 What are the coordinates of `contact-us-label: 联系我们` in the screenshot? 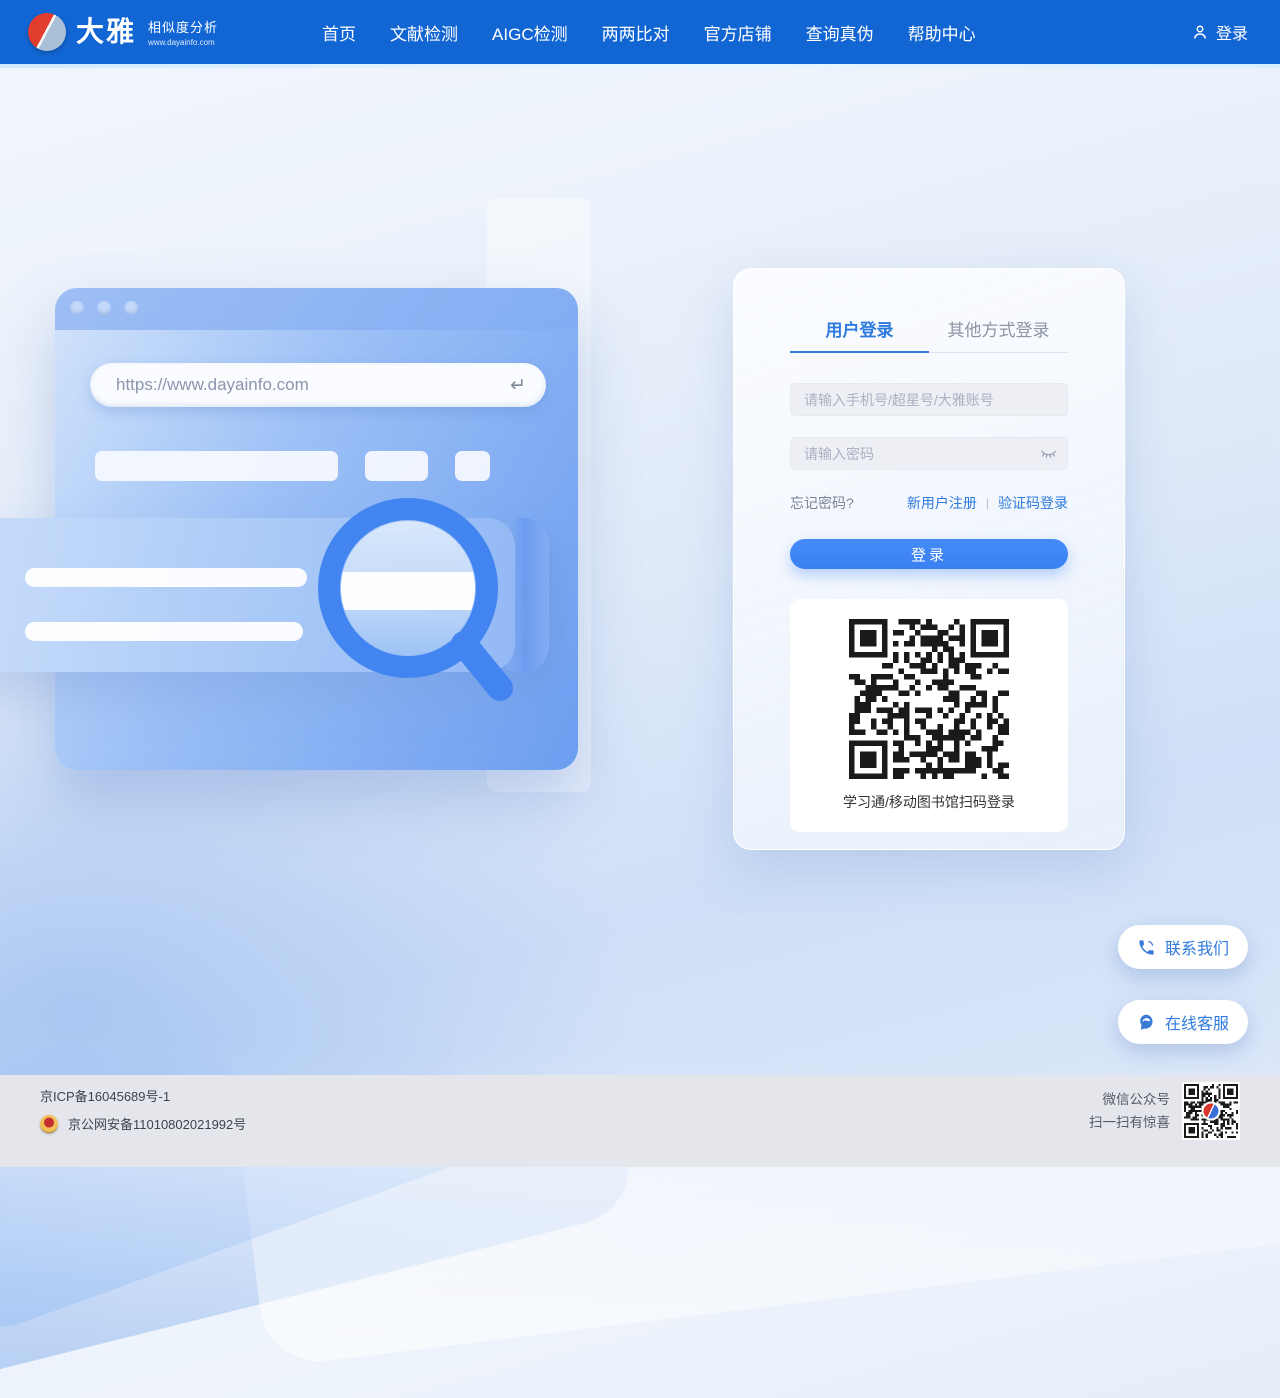 It's located at (1196, 949).